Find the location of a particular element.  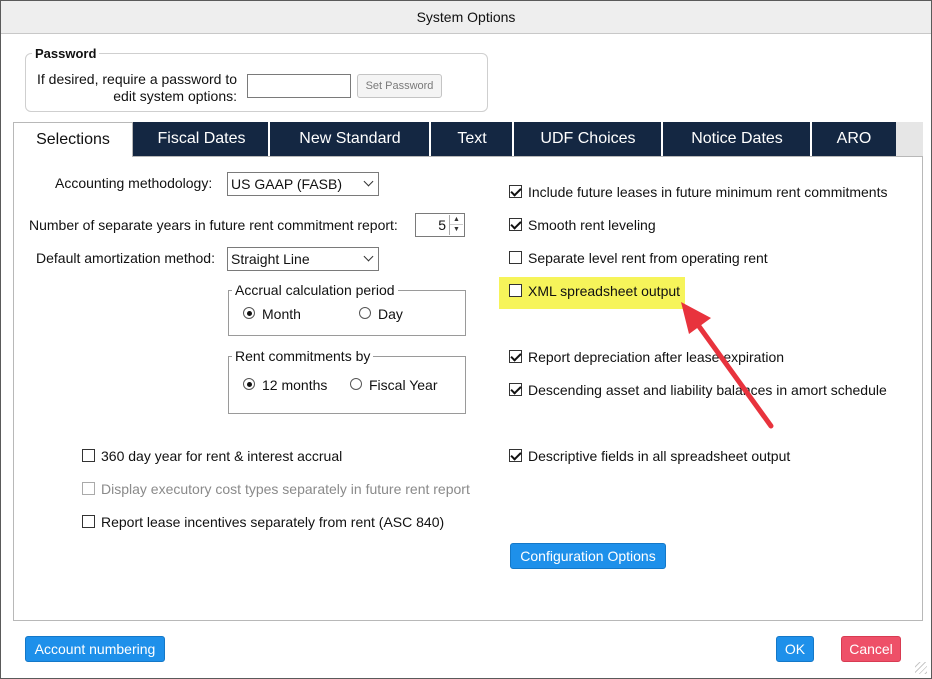

accrual-day-label: Day is located at coordinates (390, 314).